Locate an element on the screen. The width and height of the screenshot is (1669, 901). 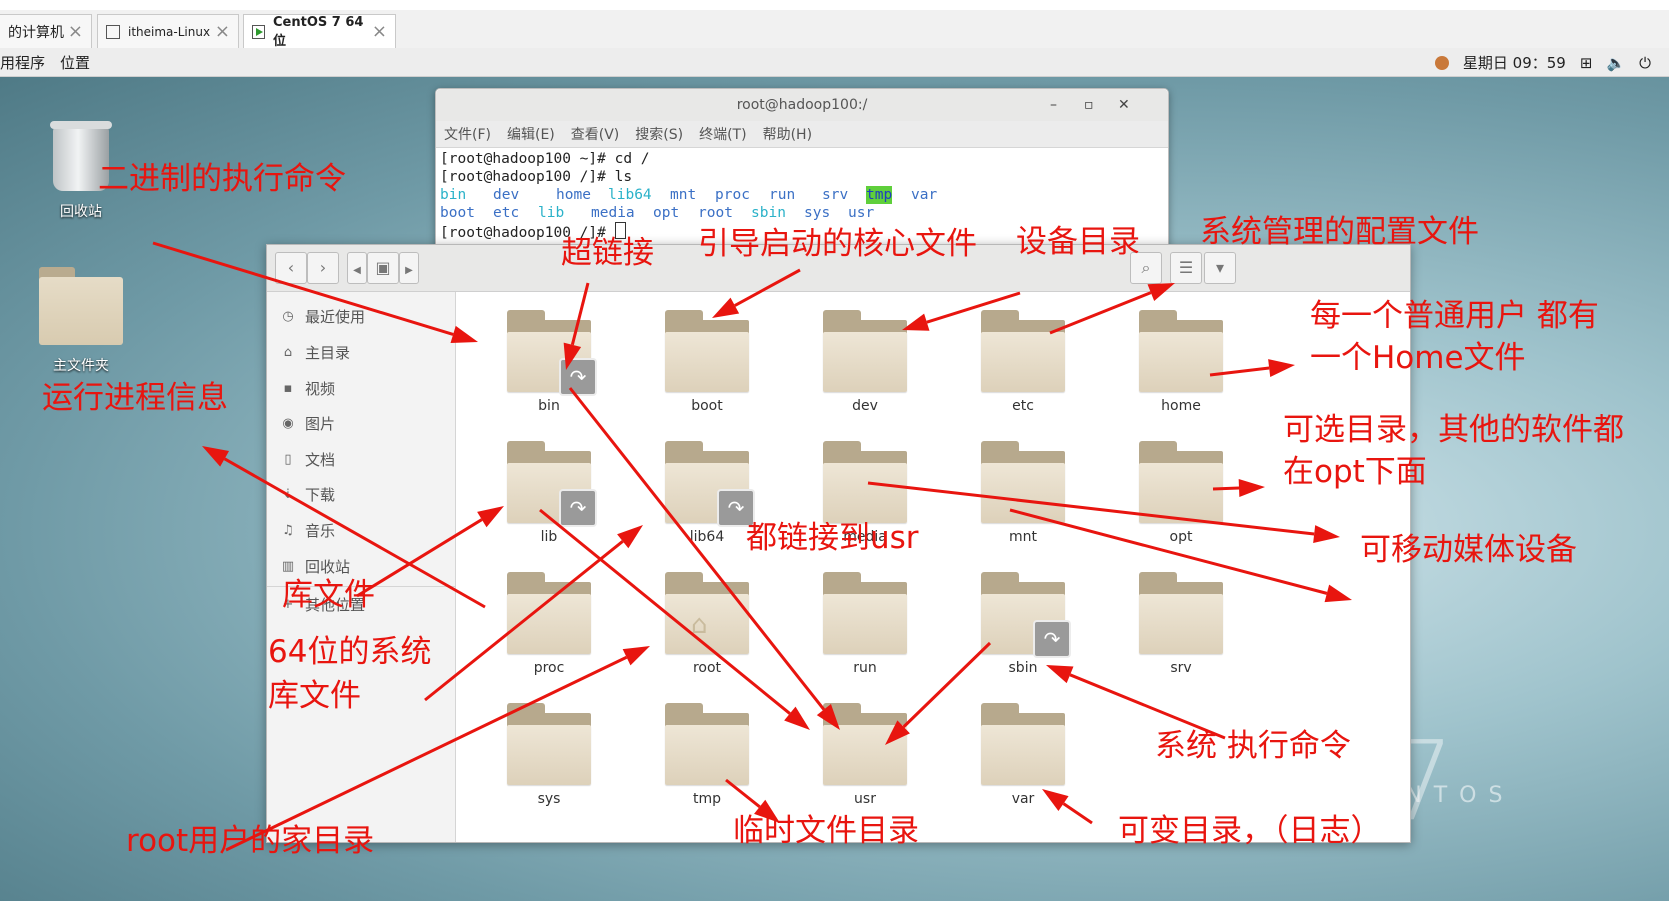
folder-run: run is located at coordinates (865, 624).